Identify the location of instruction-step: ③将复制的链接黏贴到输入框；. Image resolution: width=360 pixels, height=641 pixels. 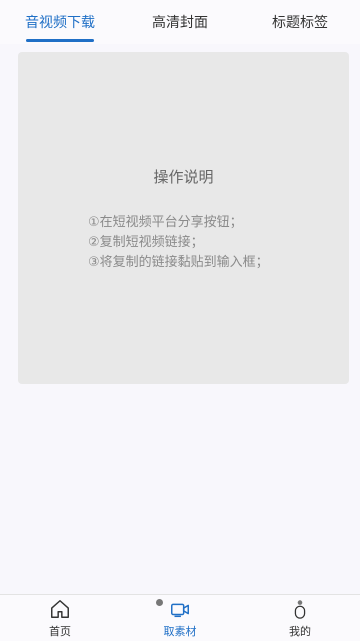
(178, 262).